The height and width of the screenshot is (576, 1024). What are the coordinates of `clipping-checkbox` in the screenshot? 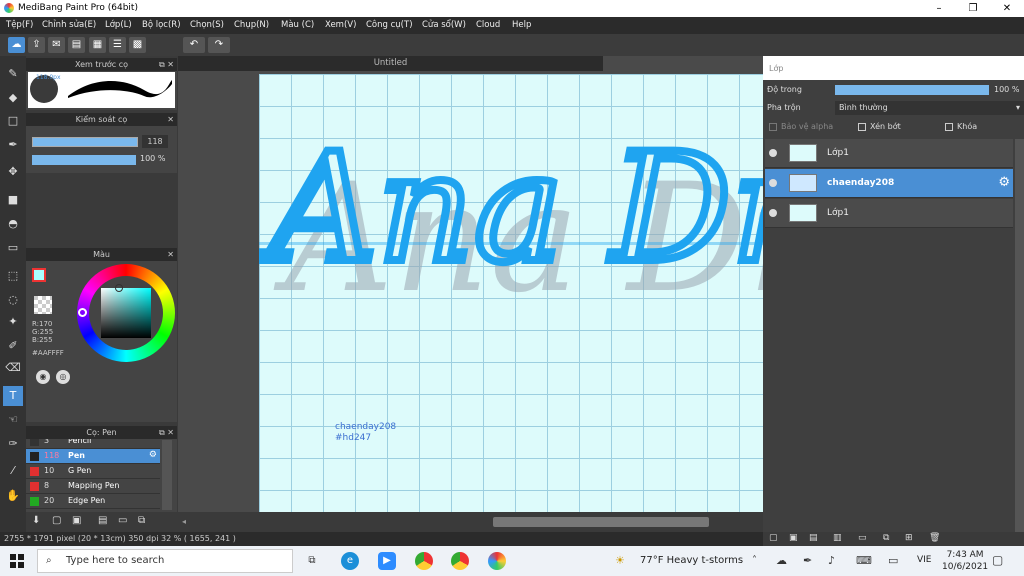 It's located at (862, 127).